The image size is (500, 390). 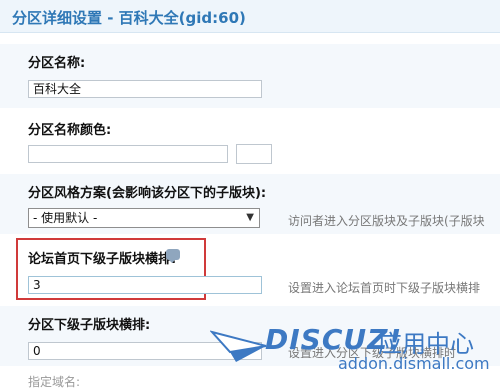 What do you see at coordinates (145, 285) in the screenshot?
I see `index-cols-input` at bounding box center [145, 285].